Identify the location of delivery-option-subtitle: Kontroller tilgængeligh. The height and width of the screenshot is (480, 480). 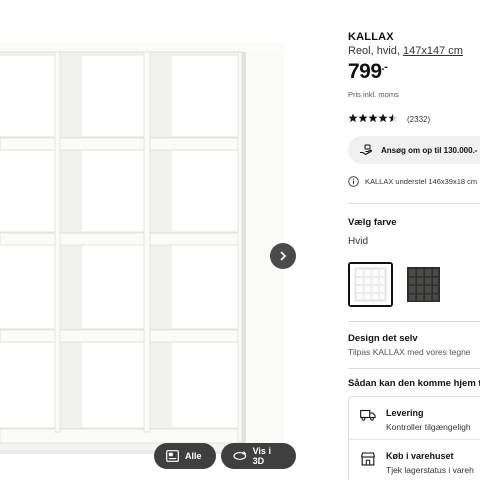
(428, 427).